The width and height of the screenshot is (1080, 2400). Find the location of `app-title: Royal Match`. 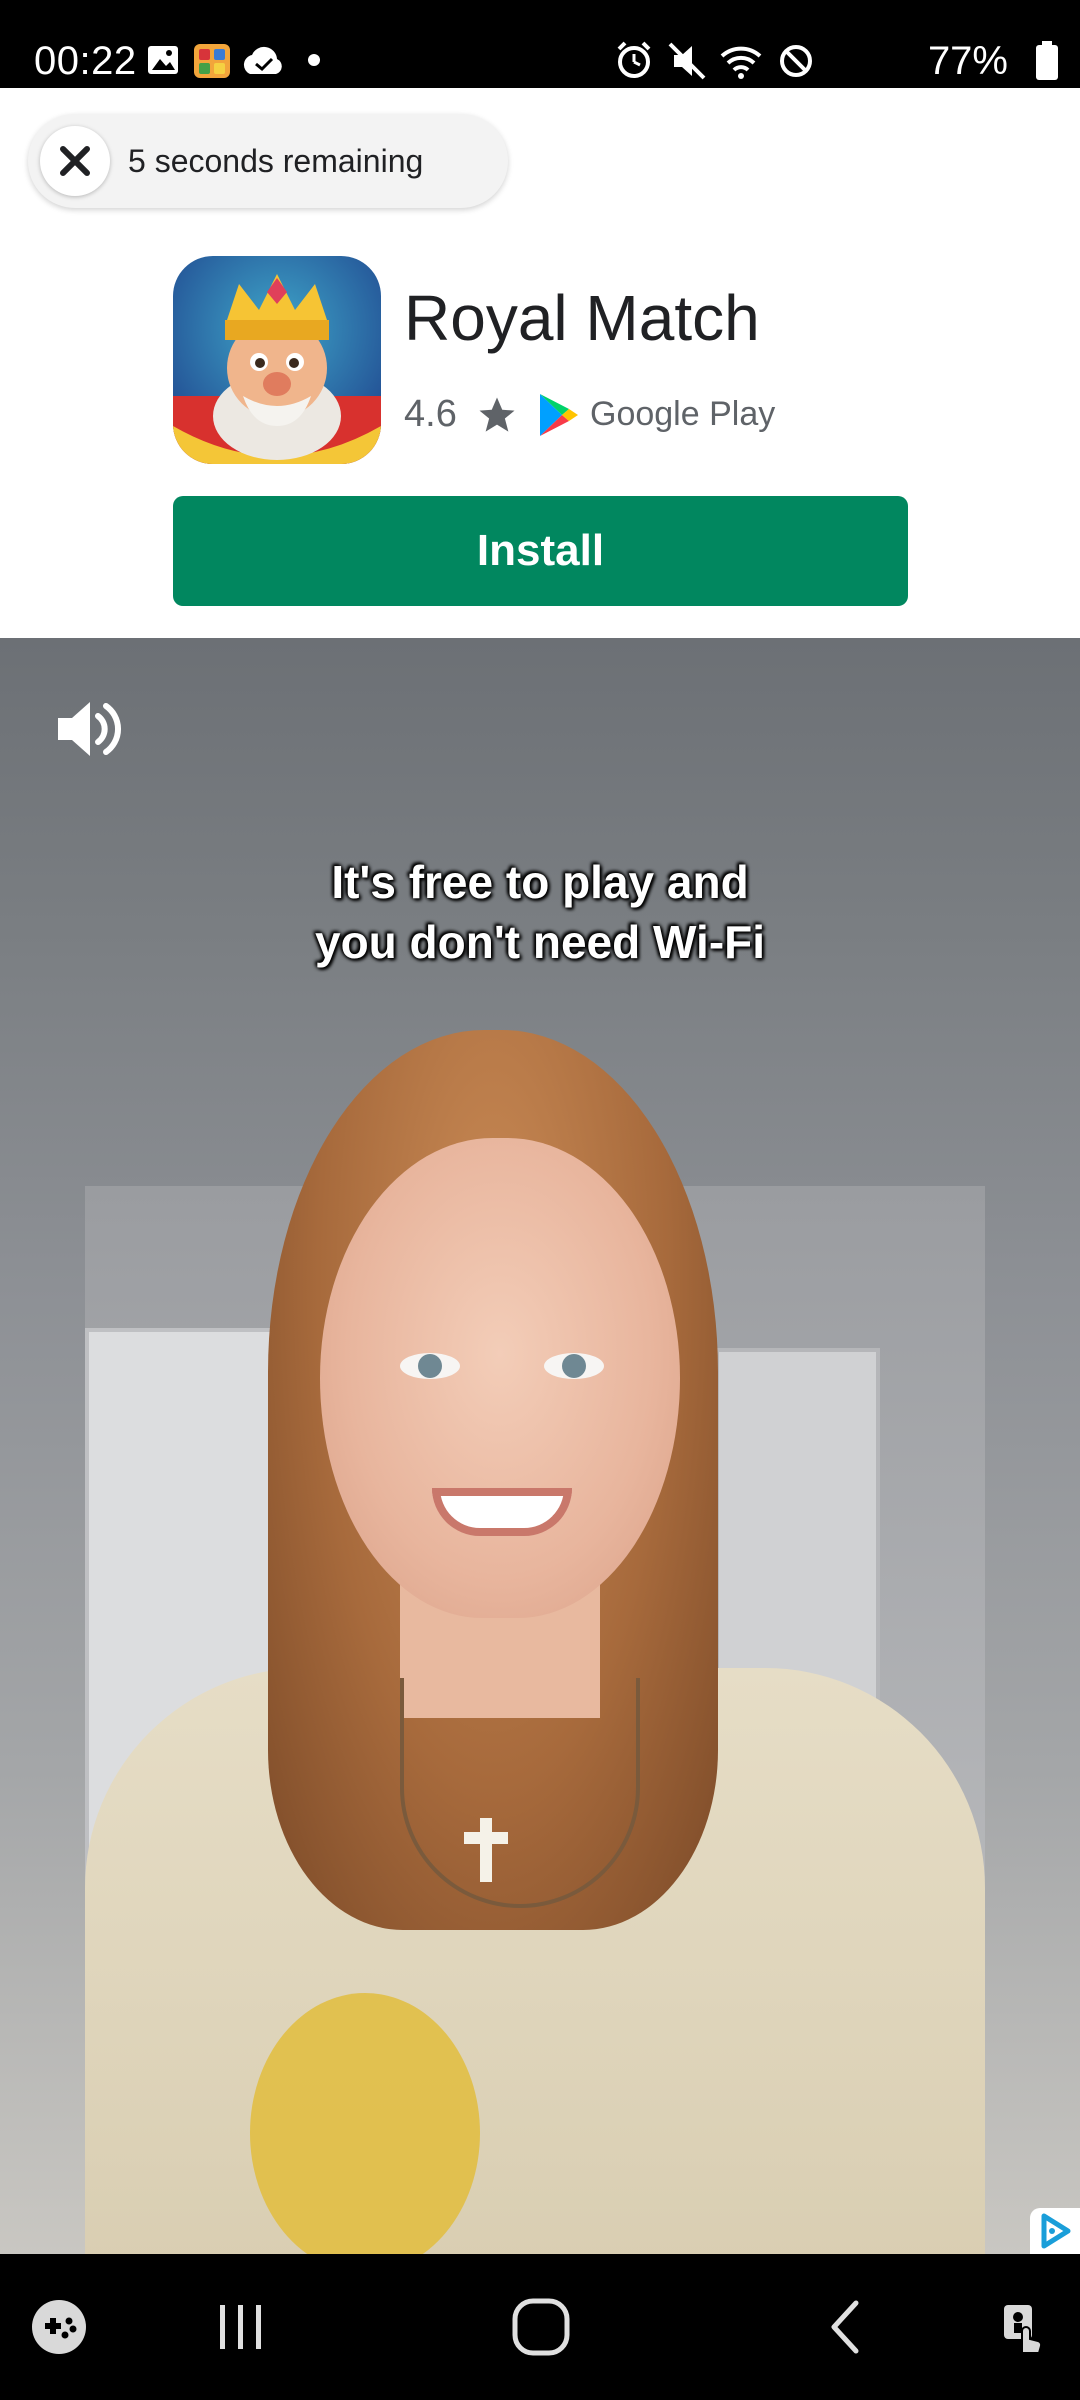

app-title: Royal Match is located at coordinates (582, 318).